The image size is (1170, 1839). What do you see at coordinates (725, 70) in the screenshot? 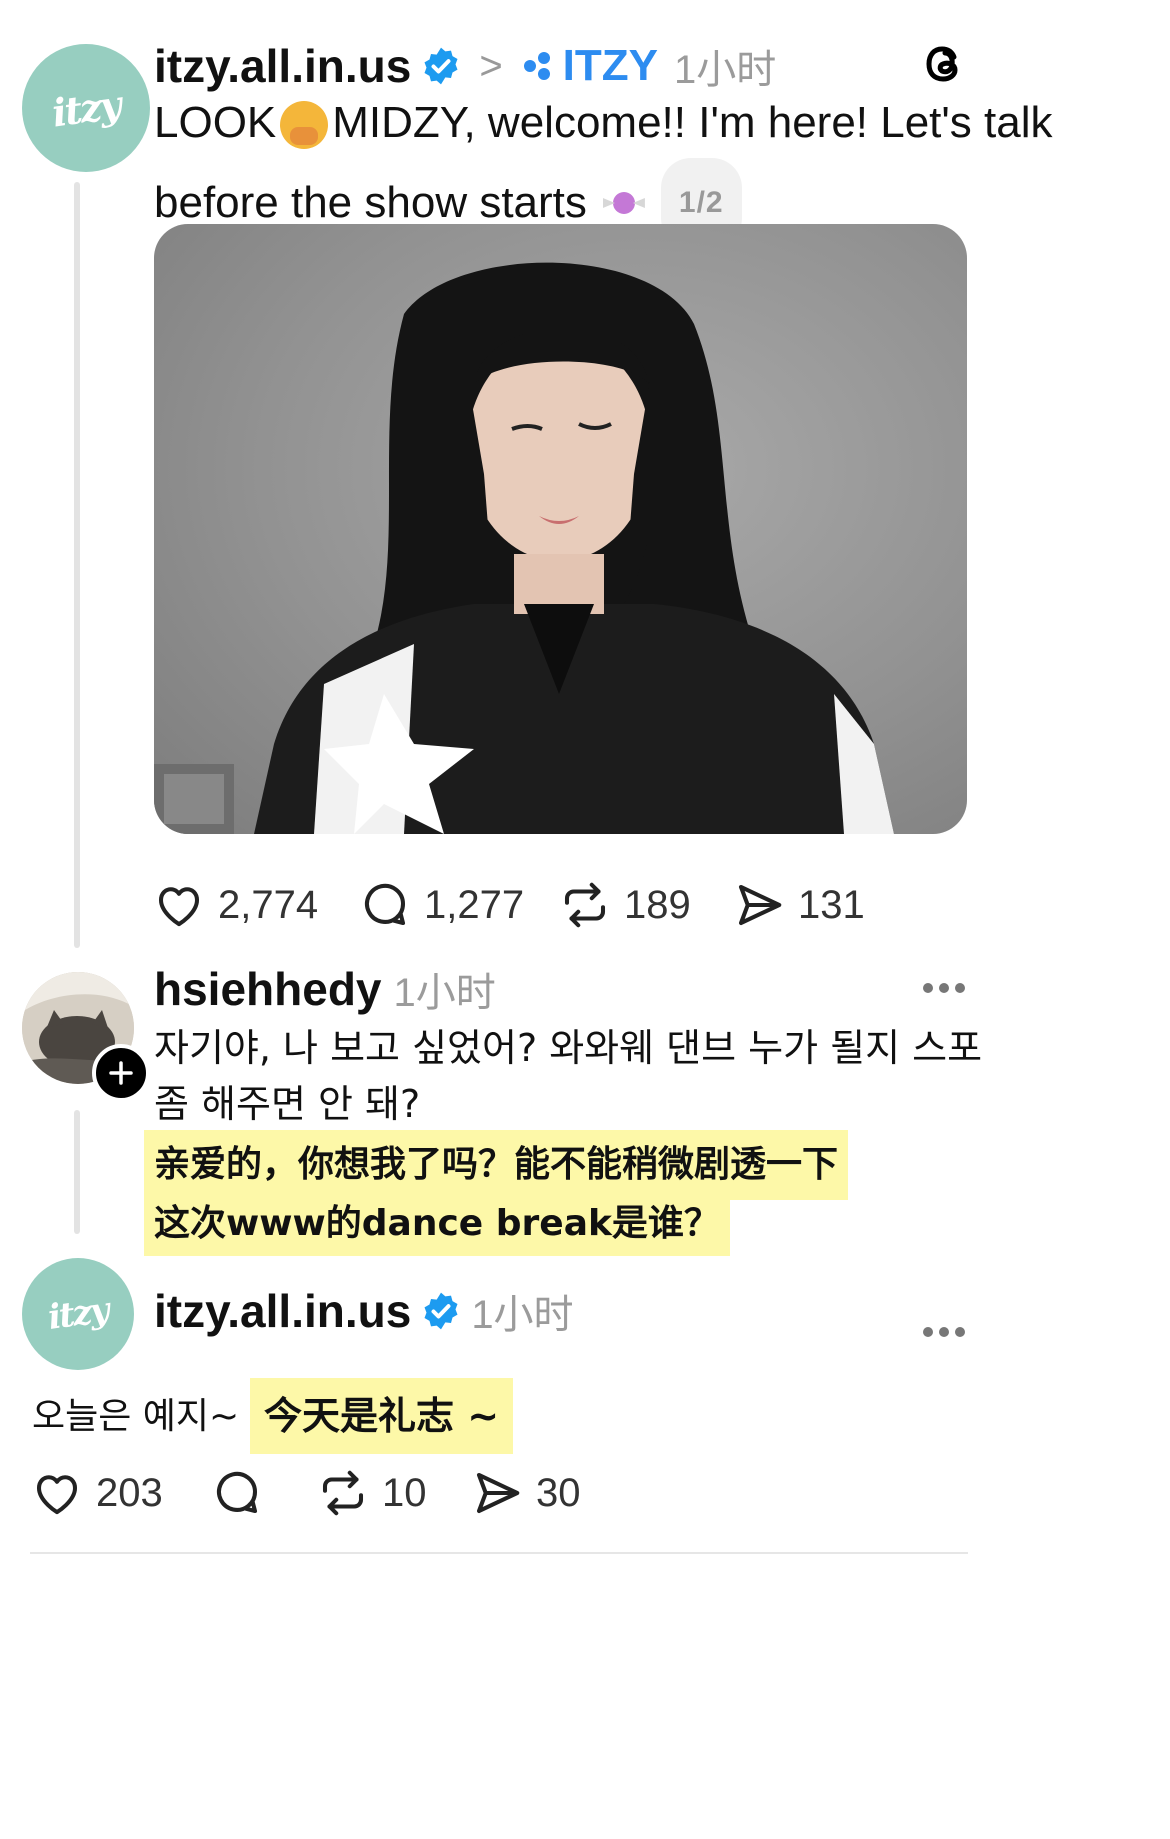
I see `post-time: 1小时` at bounding box center [725, 70].